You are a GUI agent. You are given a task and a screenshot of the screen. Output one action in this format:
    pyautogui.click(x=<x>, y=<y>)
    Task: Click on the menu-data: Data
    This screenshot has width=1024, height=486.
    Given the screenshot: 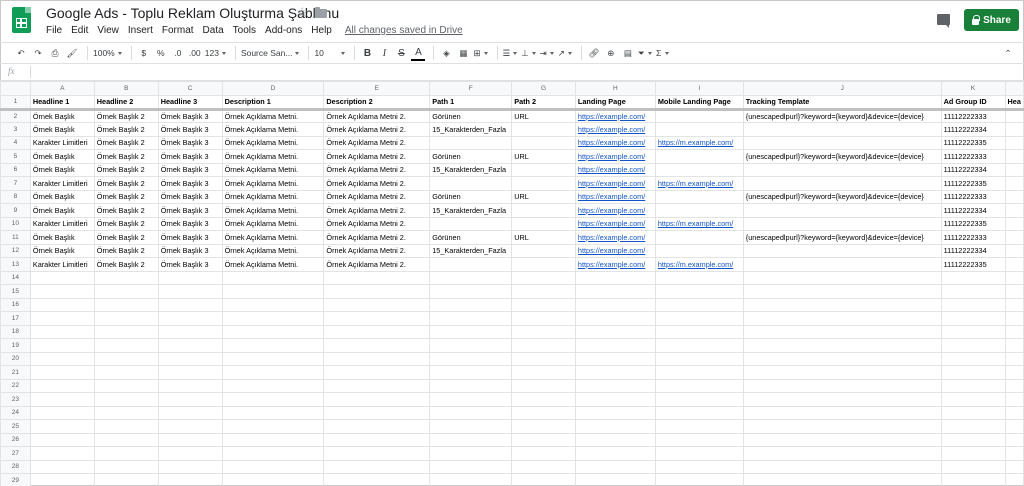 What is the action you would take?
    pyautogui.click(x=213, y=30)
    